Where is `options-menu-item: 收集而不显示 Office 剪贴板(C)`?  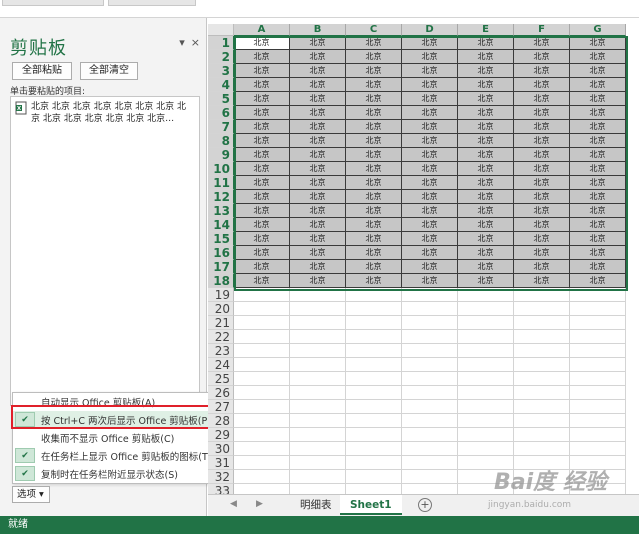 options-menu-item: 收集而不显示 Office 剪贴板(C) is located at coordinates (117, 437).